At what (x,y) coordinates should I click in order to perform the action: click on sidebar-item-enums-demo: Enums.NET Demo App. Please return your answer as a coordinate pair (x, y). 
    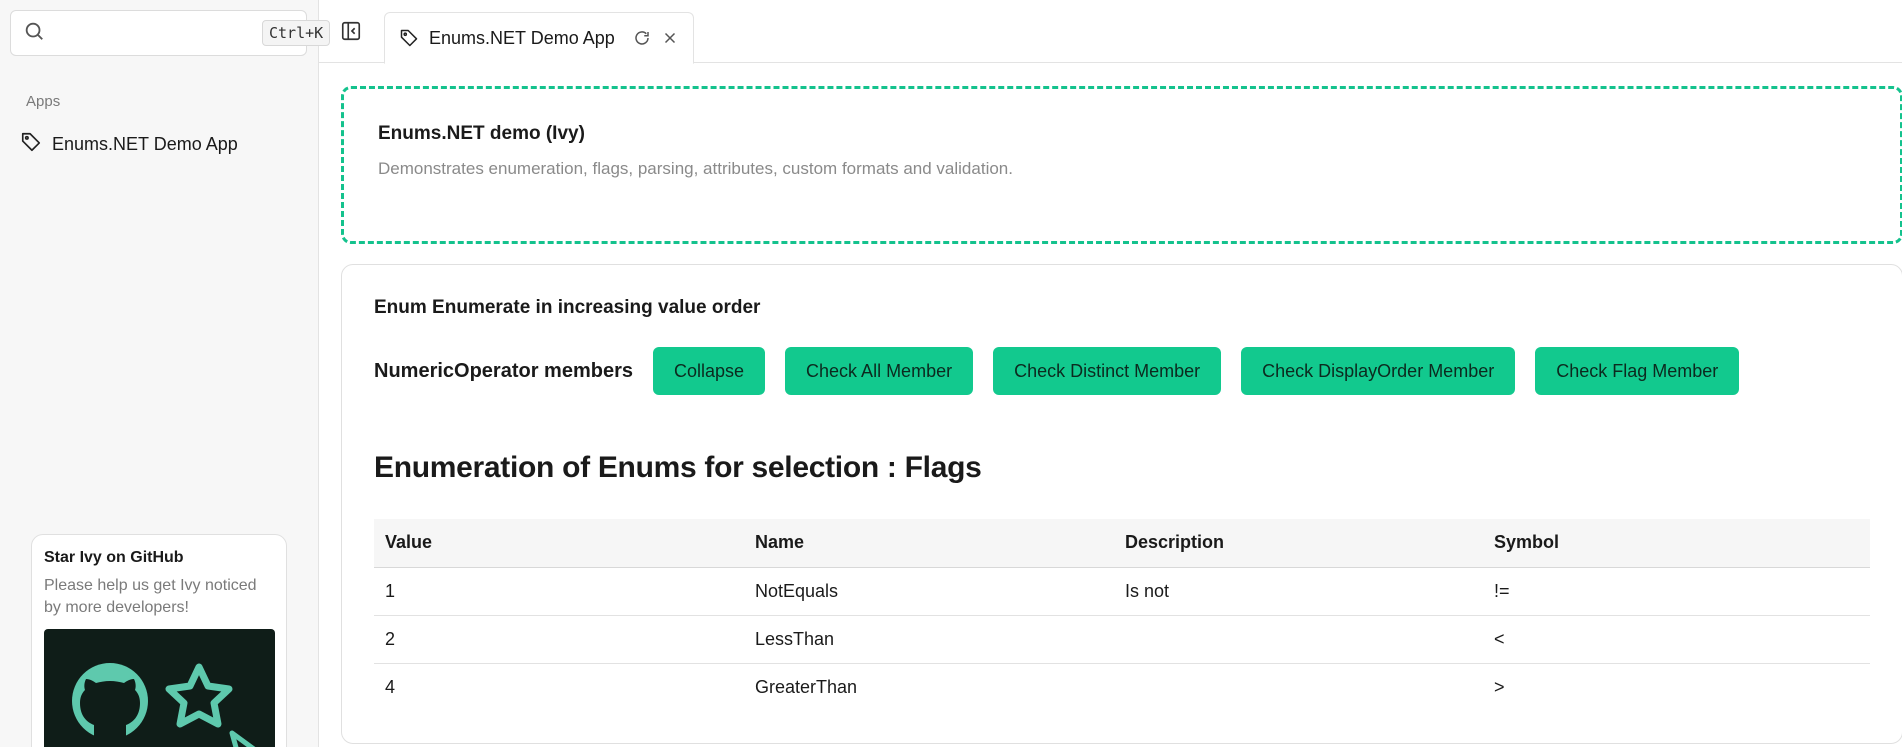
    Looking at the image, I should click on (129, 144).